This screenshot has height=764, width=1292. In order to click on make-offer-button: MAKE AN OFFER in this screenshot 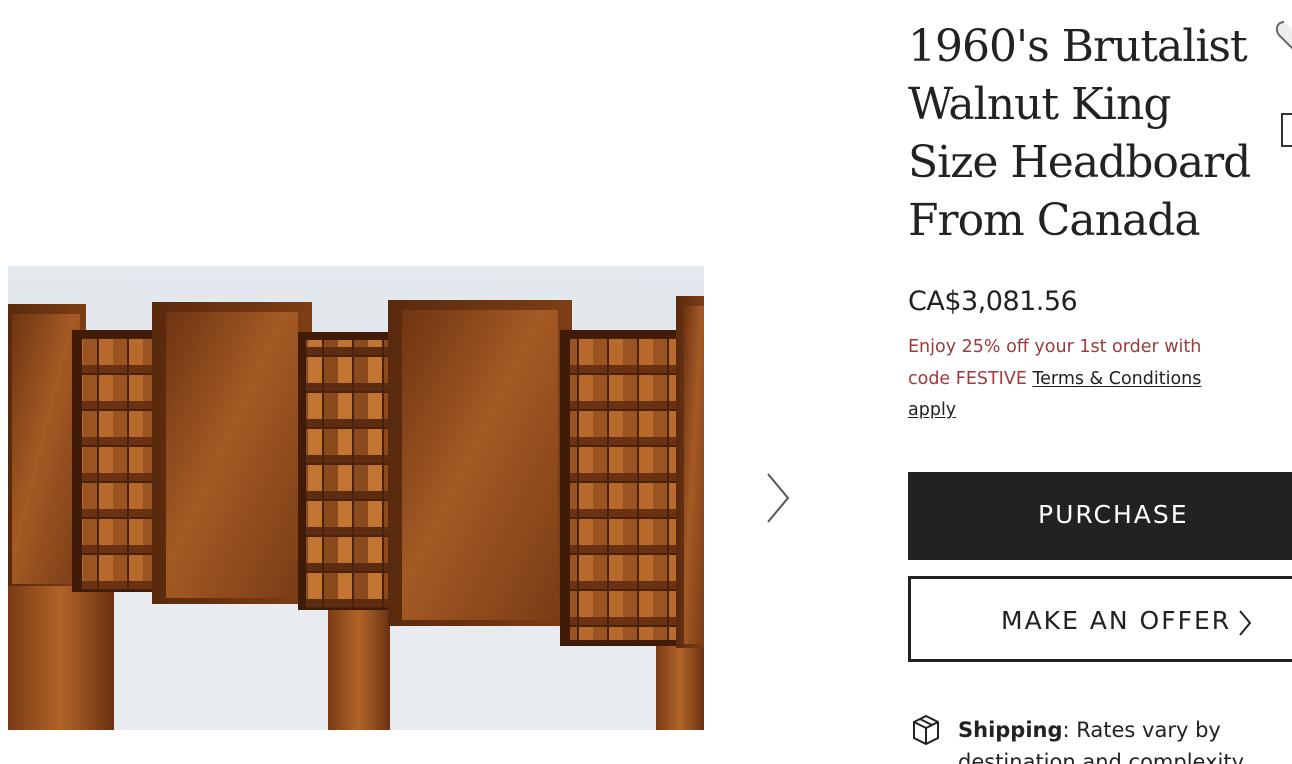, I will do `click(1100, 619)`.